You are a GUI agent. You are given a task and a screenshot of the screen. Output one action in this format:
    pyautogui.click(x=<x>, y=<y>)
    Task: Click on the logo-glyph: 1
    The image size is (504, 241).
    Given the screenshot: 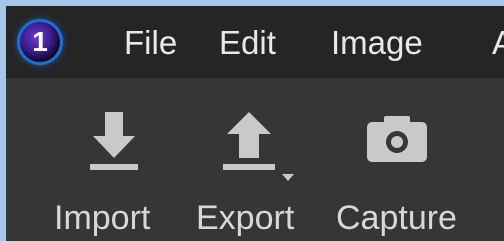 What is the action you would take?
    pyautogui.click(x=40, y=41)
    